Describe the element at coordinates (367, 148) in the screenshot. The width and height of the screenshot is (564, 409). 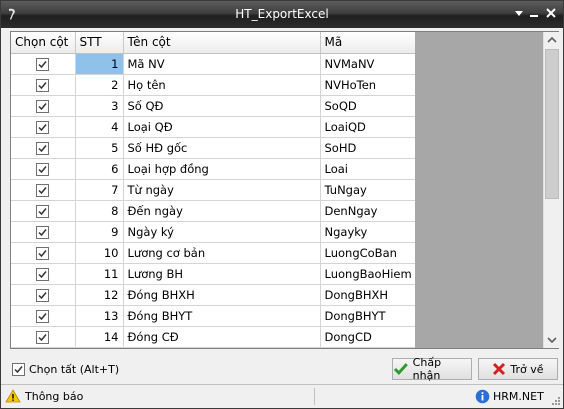
I see `row-ma: SoHD` at that location.